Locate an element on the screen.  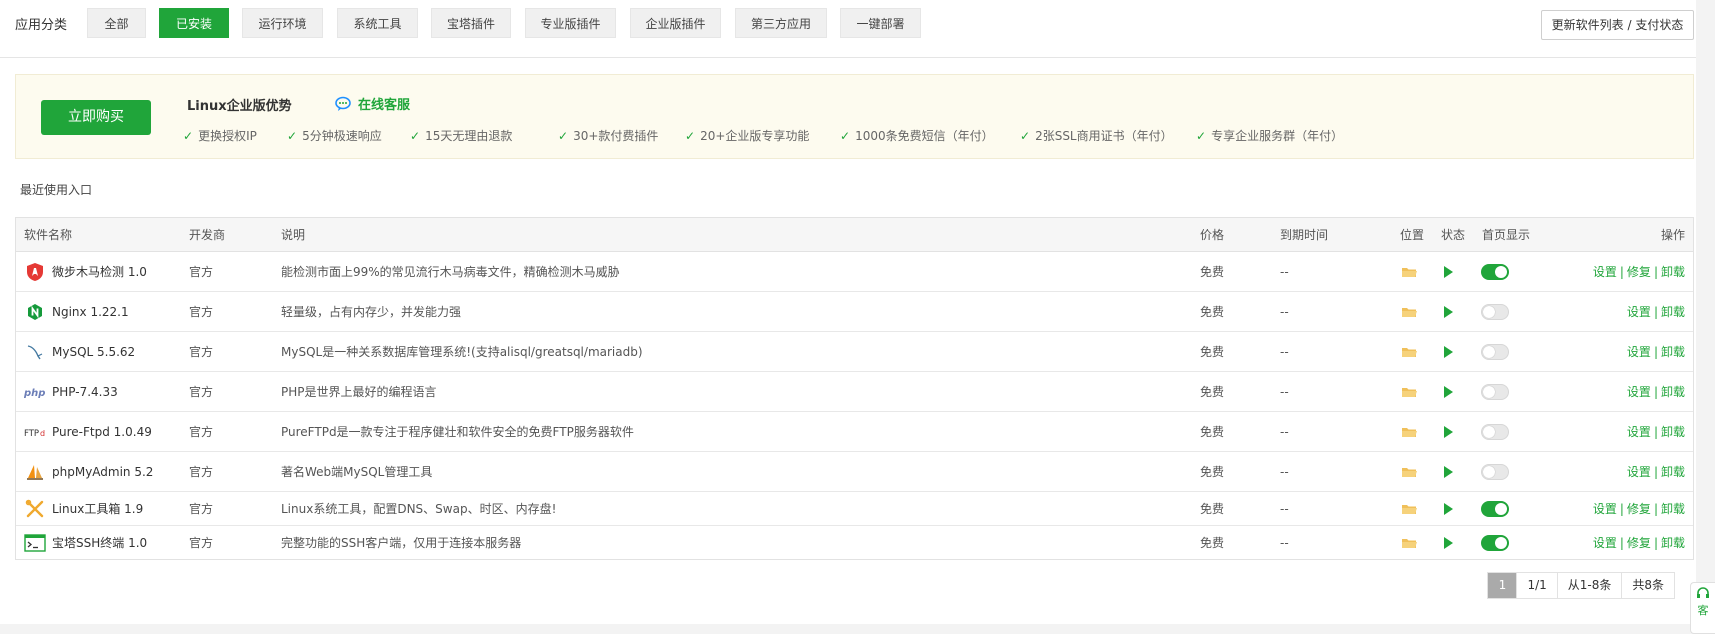
tab-bt-plugins: 宝塔插件 is located at coordinates (471, 23).